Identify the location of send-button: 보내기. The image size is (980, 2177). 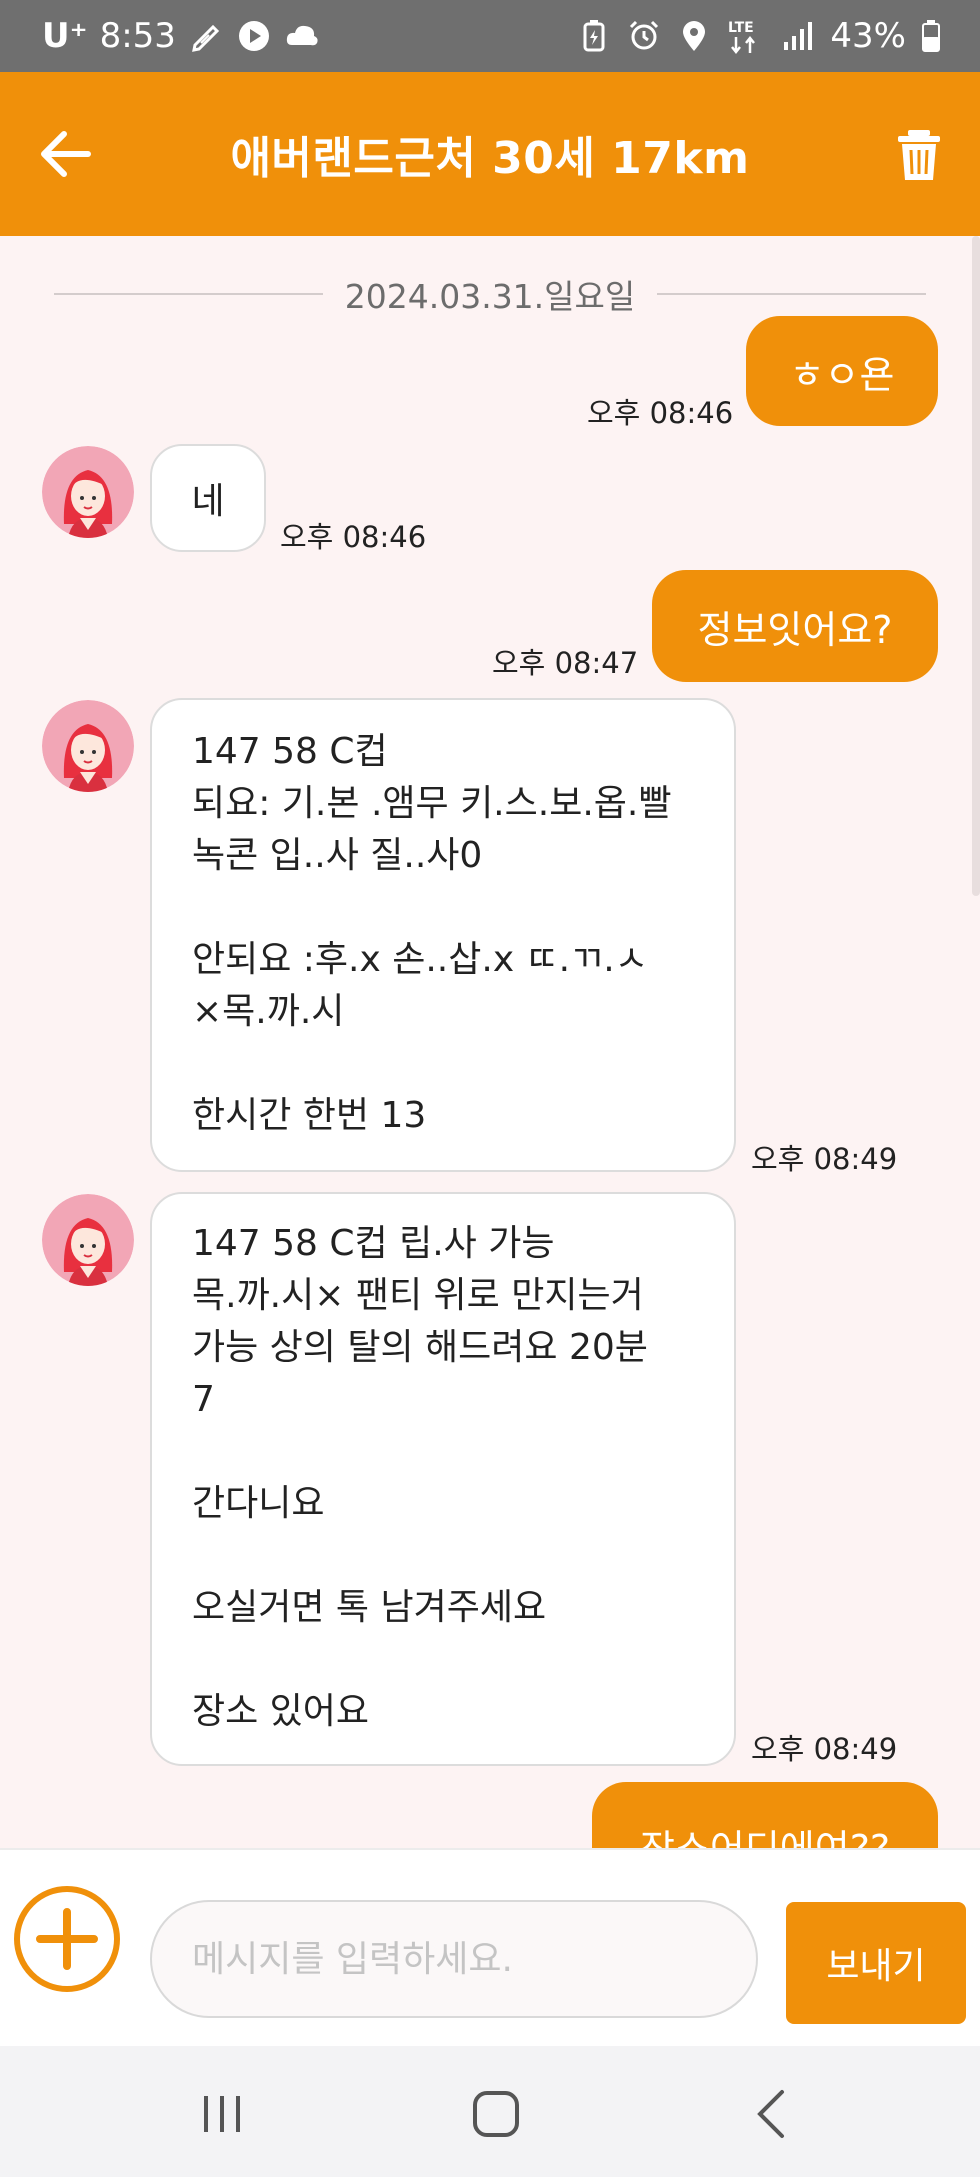
(876, 1963).